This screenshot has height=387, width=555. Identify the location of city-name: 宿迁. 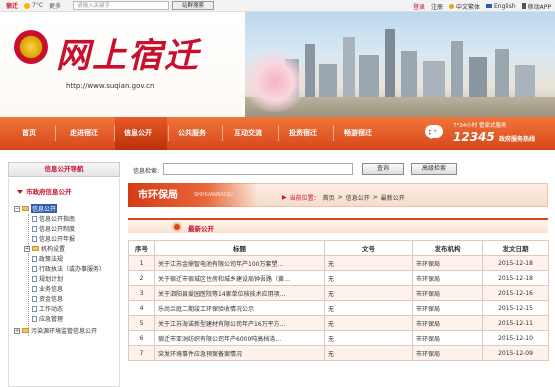
(12, 5).